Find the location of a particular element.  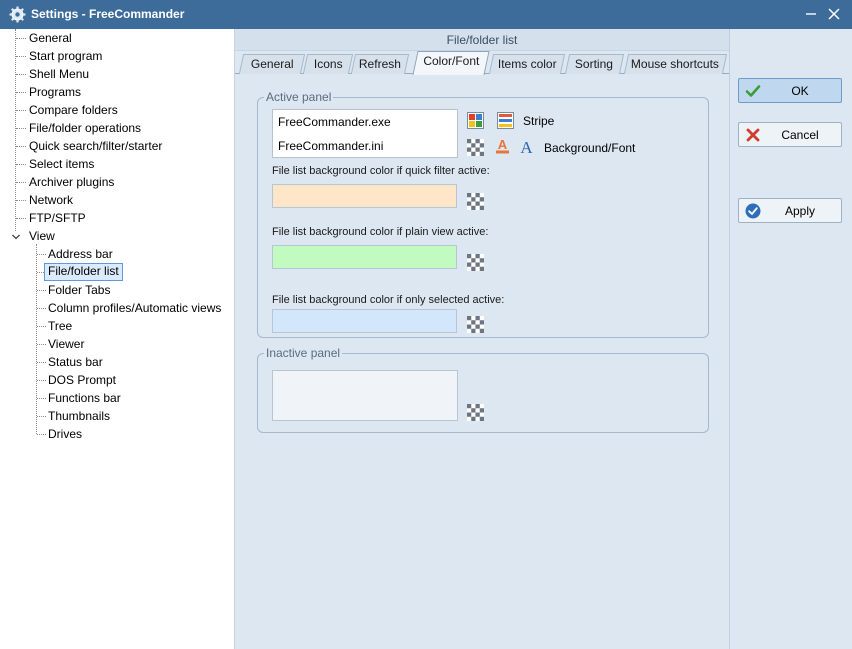

apply-label: Apply is located at coordinates (800, 210).